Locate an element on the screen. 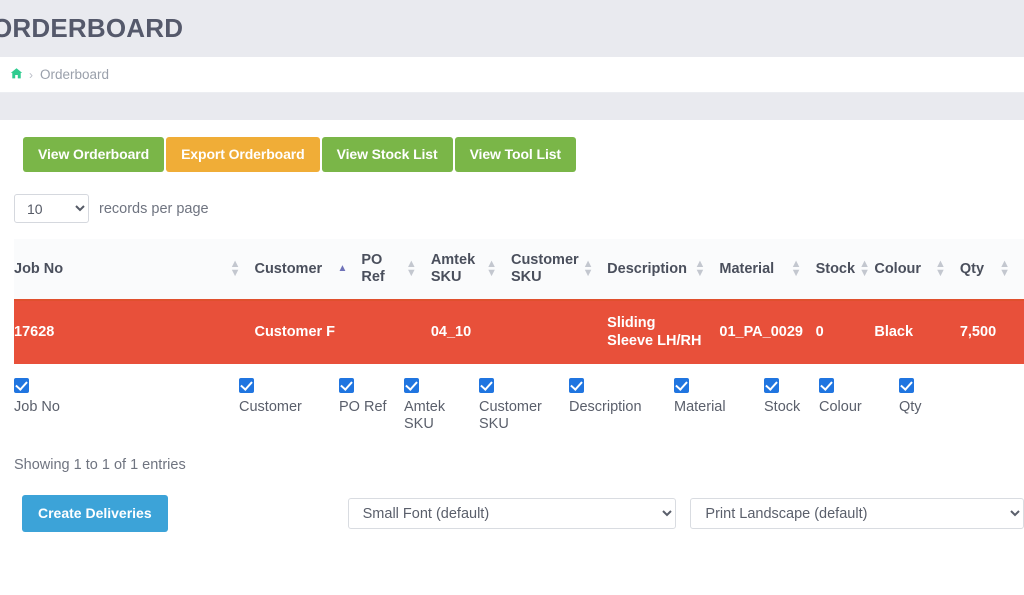 The height and width of the screenshot is (595, 1024). column-toggle-material: Material is located at coordinates (719, 397).